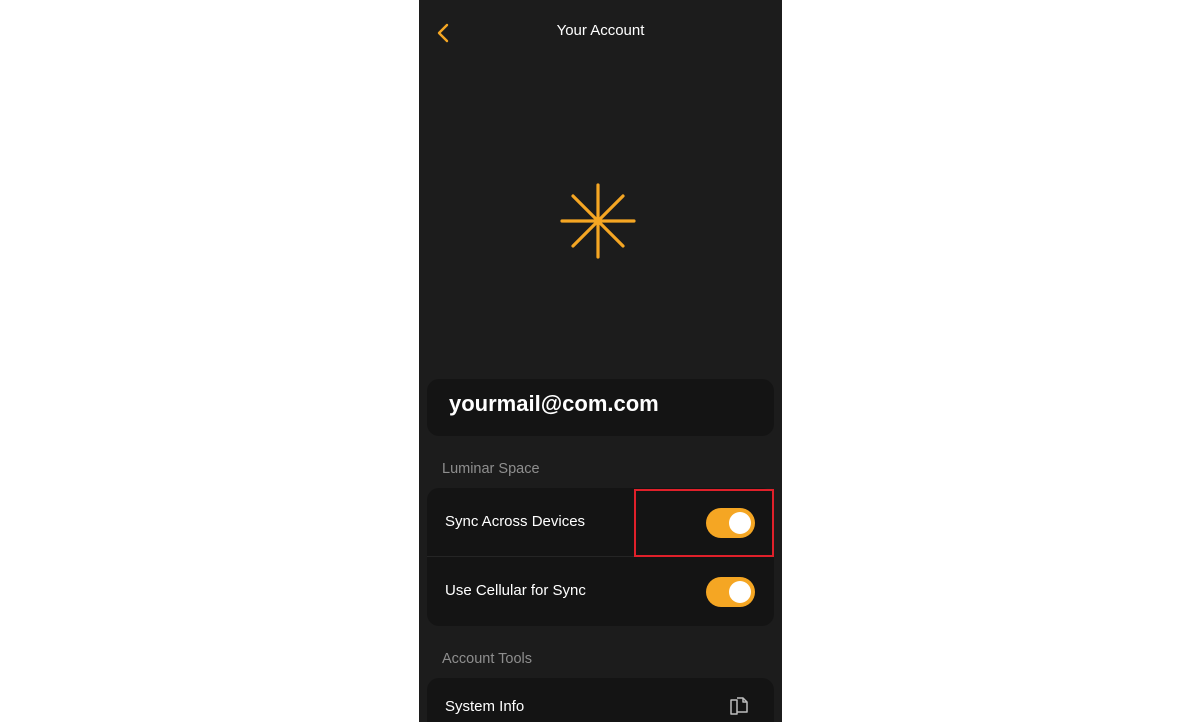 This screenshot has width=1200, height=722. Describe the element at coordinates (515, 590) in the screenshot. I see `use-cellular-for-sync-label: Use Cellular for Sync` at that location.